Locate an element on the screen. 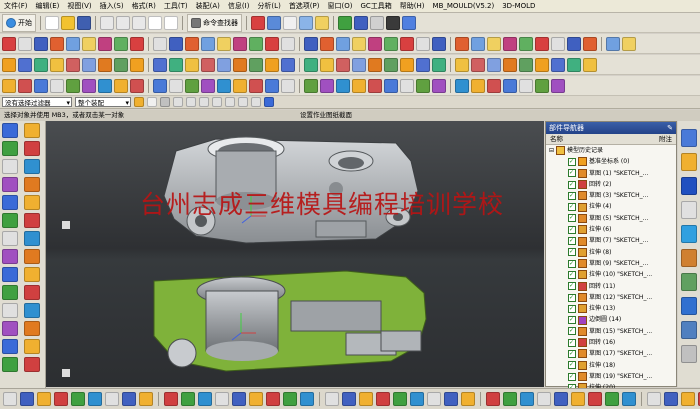  menu-item: 分析(L) is located at coordinates (268, 6).